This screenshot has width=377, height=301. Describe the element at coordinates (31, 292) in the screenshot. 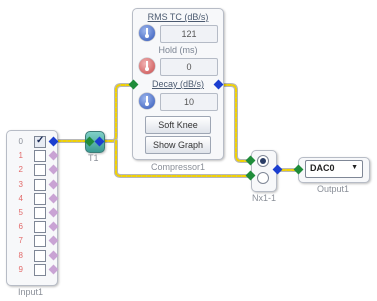

I see `input-caption: Input1` at that location.